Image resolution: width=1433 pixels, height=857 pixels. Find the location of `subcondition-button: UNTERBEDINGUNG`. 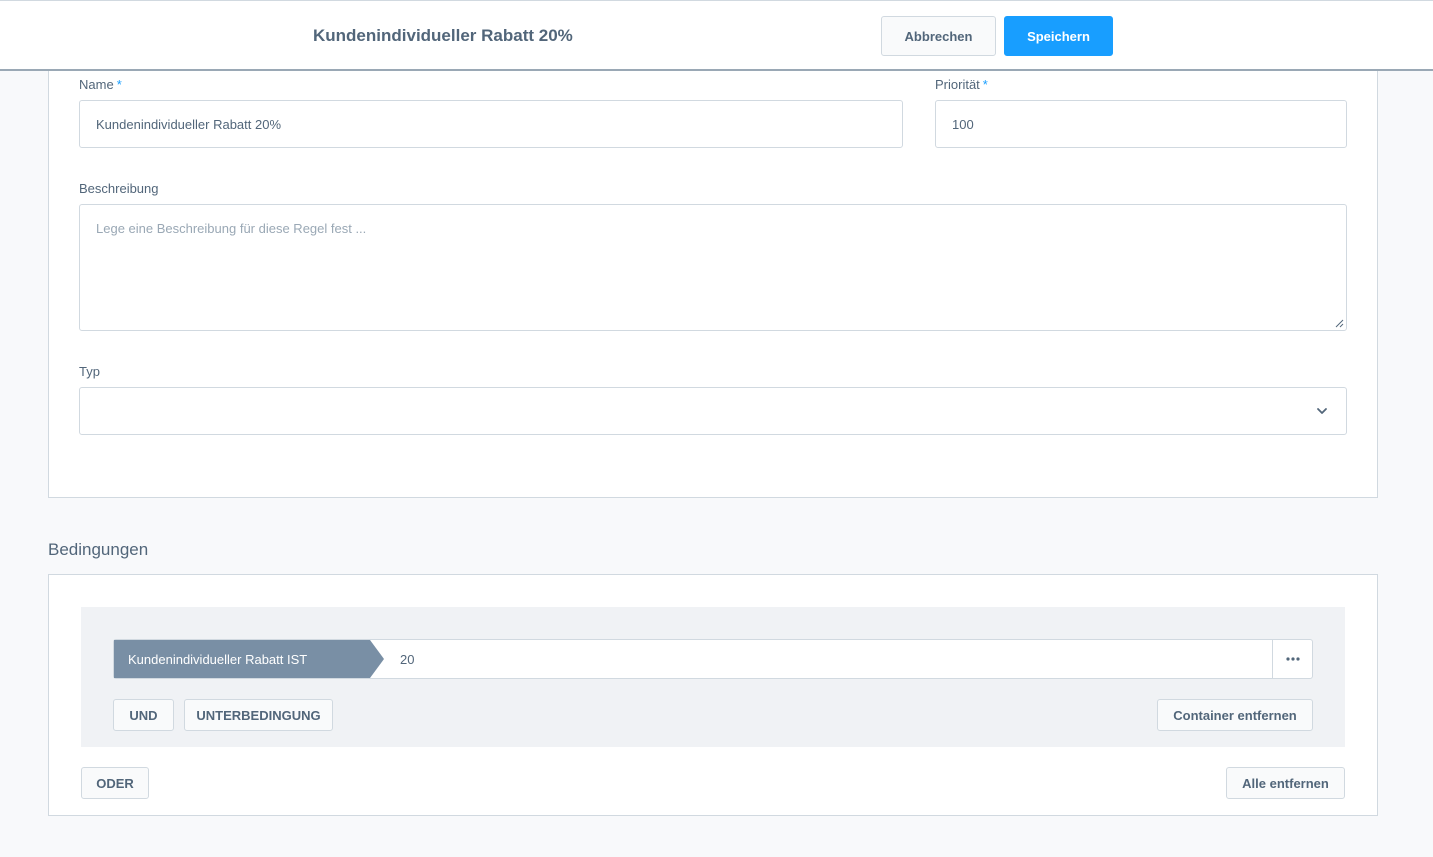

subcondition-button: UNTERBEDINGUNG is located at coordinates (258, 715).